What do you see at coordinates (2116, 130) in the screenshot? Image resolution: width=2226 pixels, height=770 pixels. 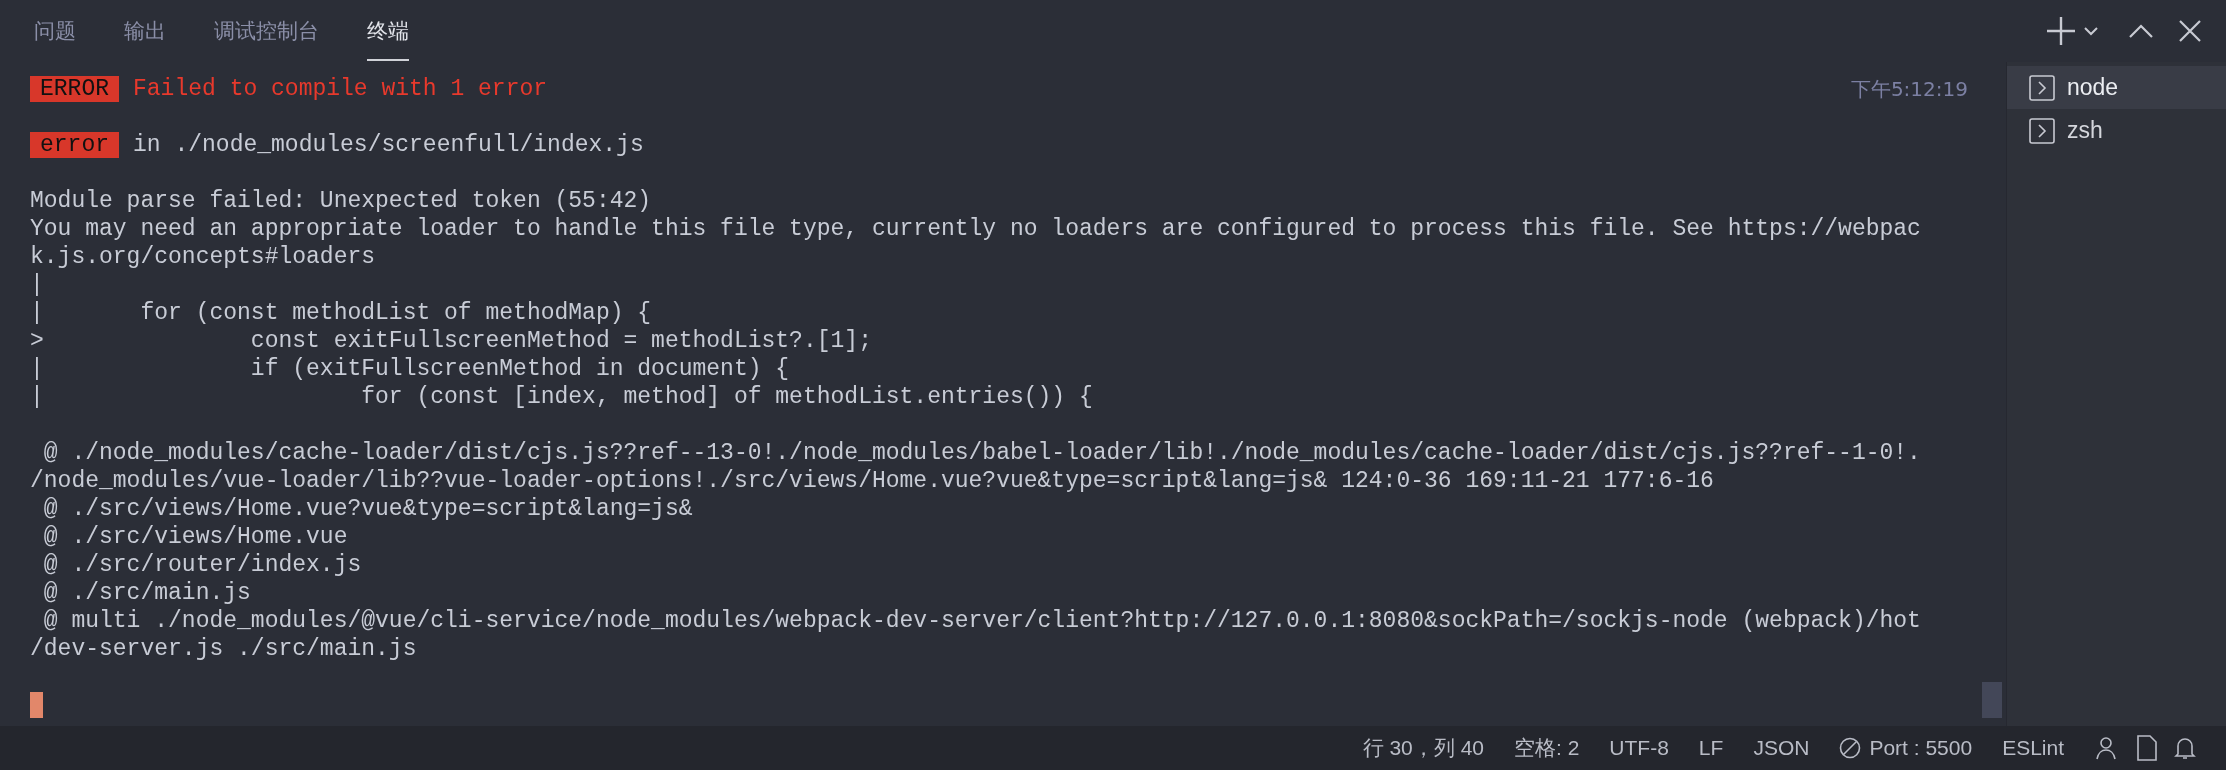 I see `terminal-list-item: zsh` at bounding box center [2116, 130].